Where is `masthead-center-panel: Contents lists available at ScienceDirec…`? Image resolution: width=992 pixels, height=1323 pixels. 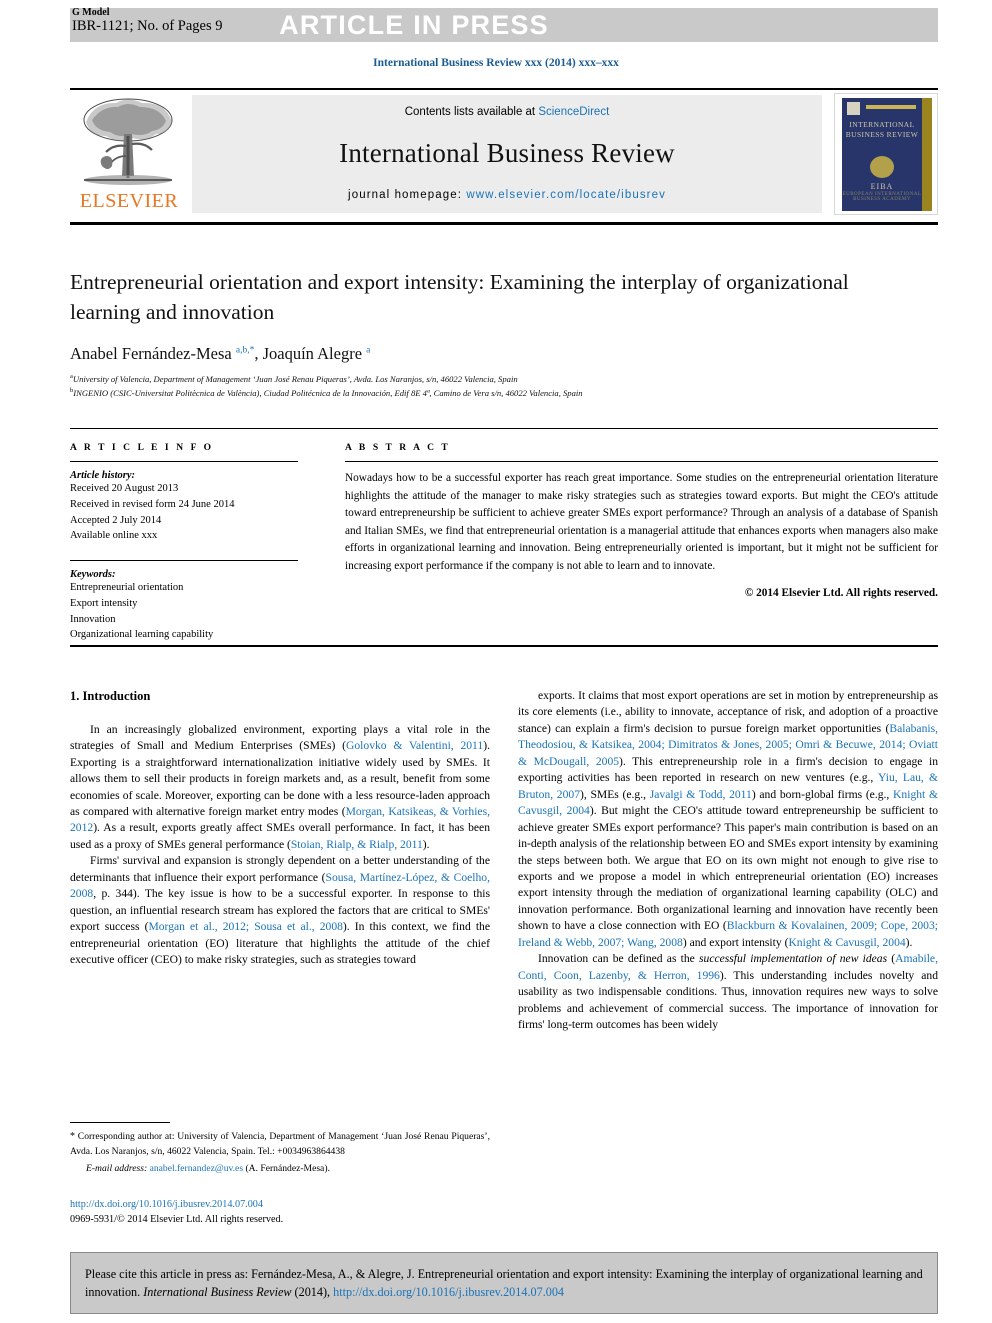 masthead-center-panel: Contents lists available at ScienceDirec… is located at coordinates (507, 154).